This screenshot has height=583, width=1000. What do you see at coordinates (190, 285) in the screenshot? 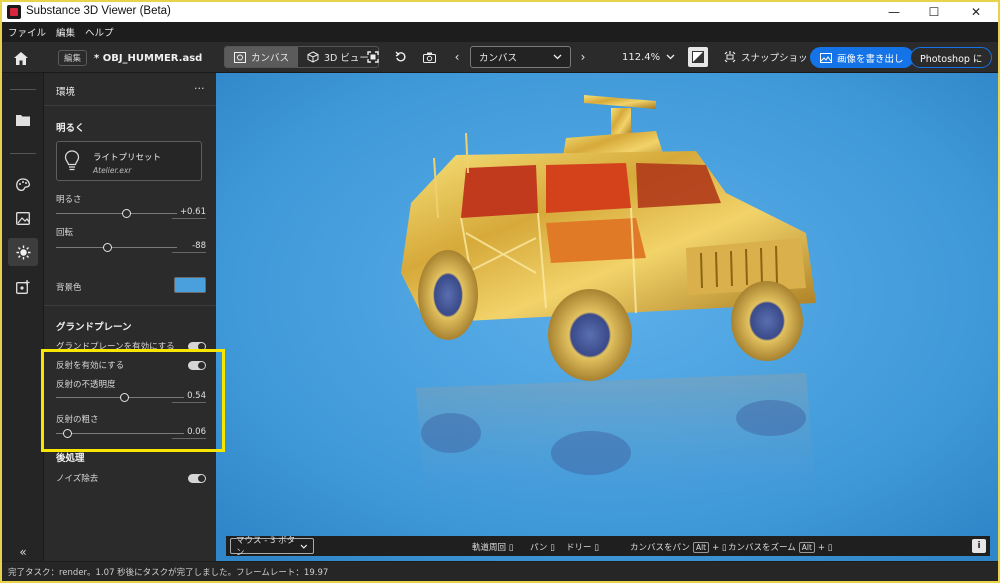
I see `background-color-swatch` at bounding box center [190, 285].